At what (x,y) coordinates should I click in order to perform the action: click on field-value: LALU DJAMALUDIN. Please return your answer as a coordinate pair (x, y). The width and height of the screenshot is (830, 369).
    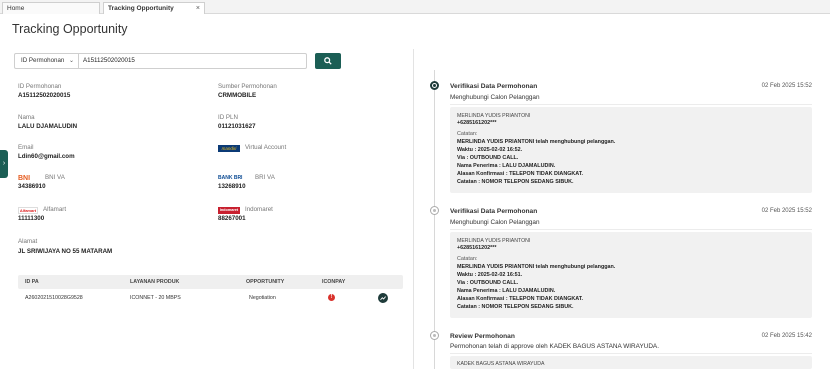
    Looking at the image, I should click on (48, 126).